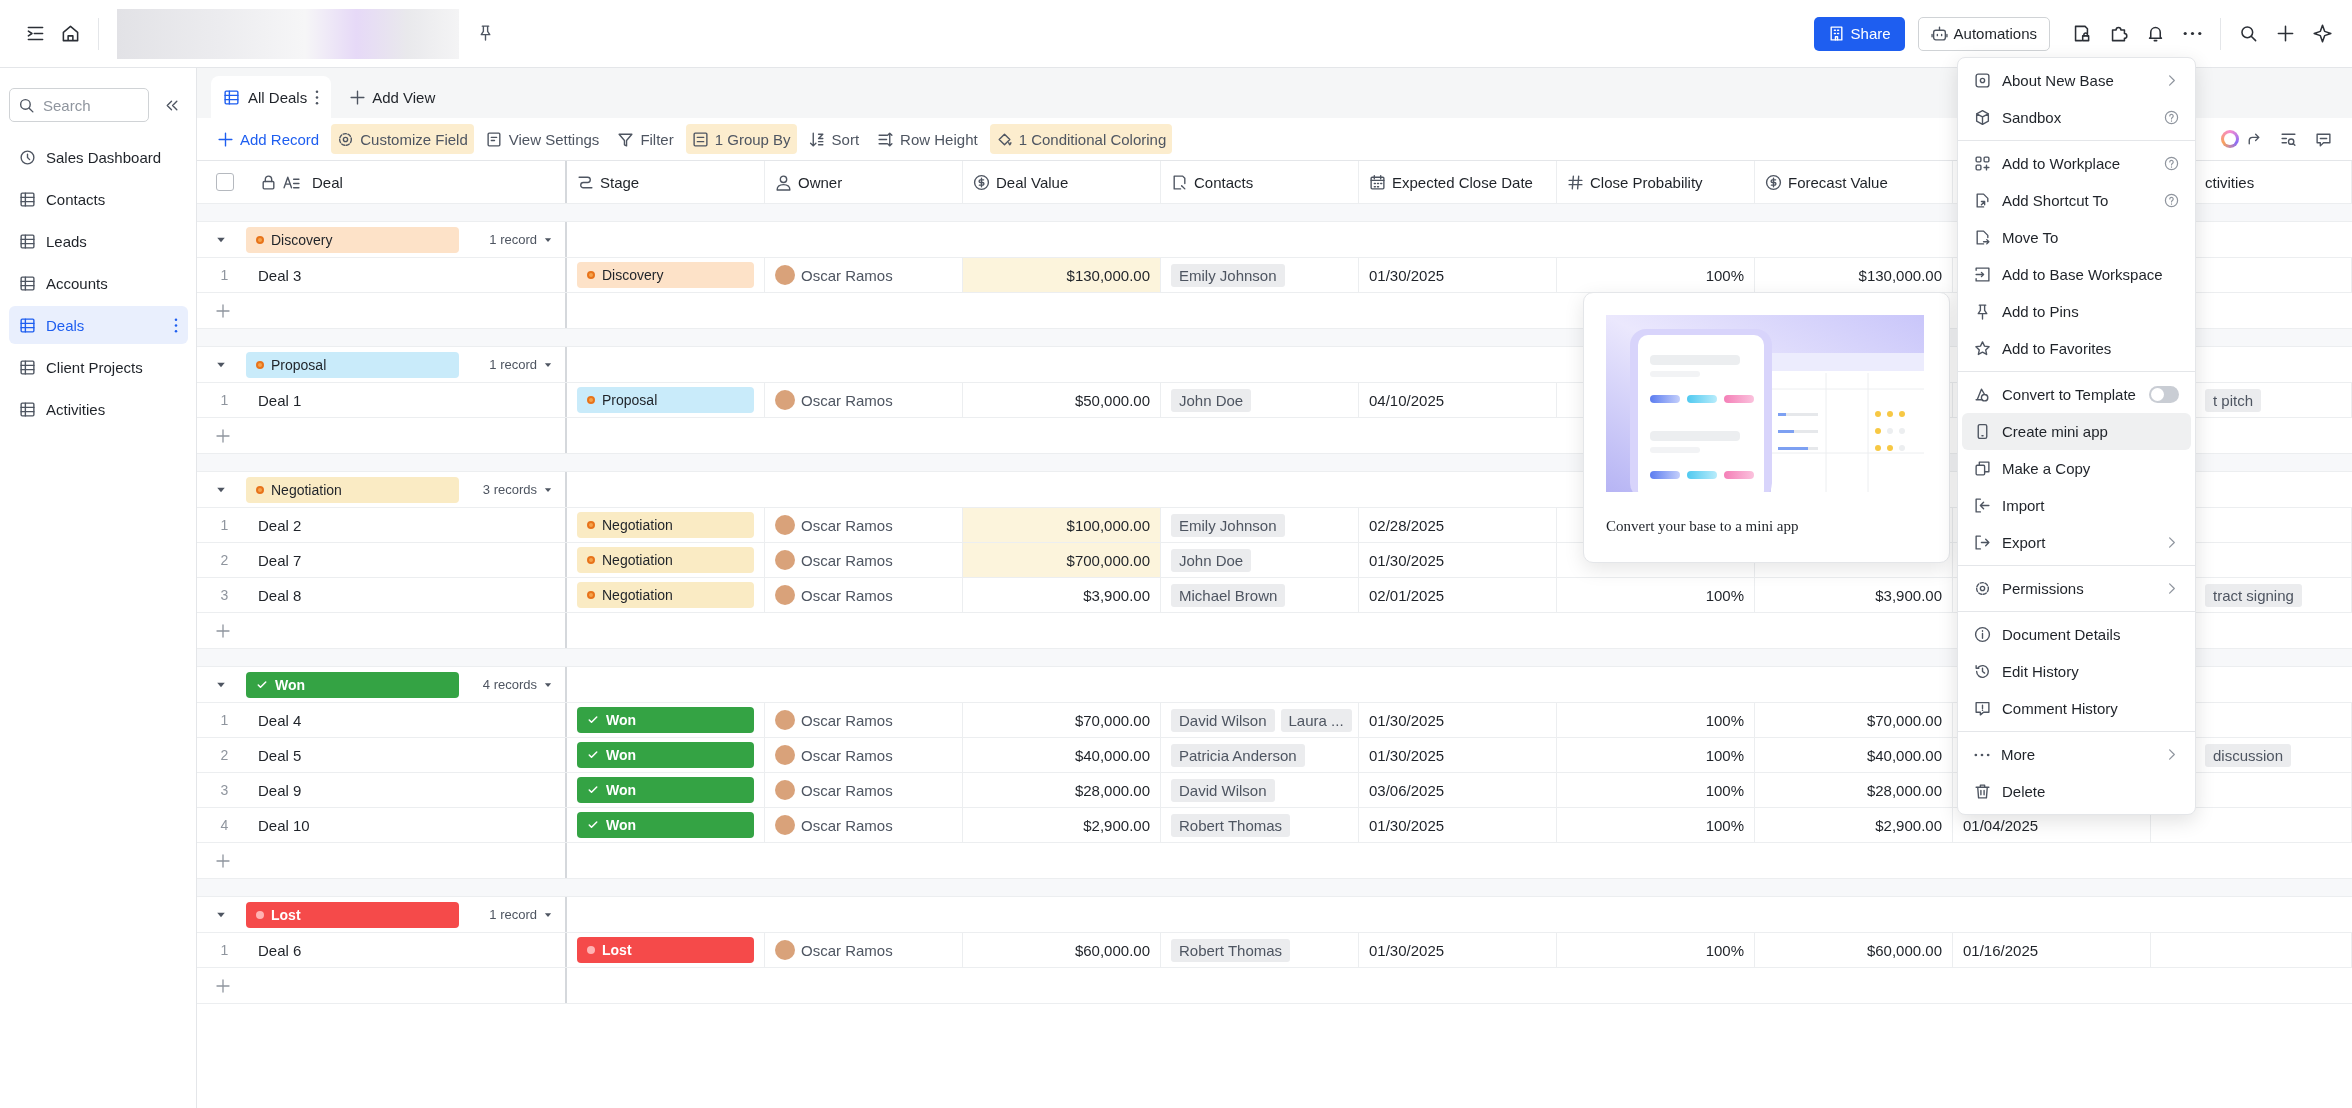  What do you see at coordinates (1904, 720) in the screenshot?
I see `table-cell: $70,000.00` at bounding box center [1904, 720].